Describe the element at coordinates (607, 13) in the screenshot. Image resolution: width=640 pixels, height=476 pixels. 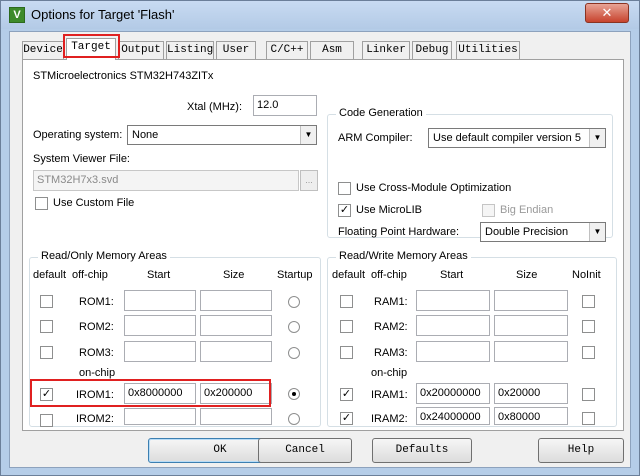
I see `close-button: ✕` at that location.